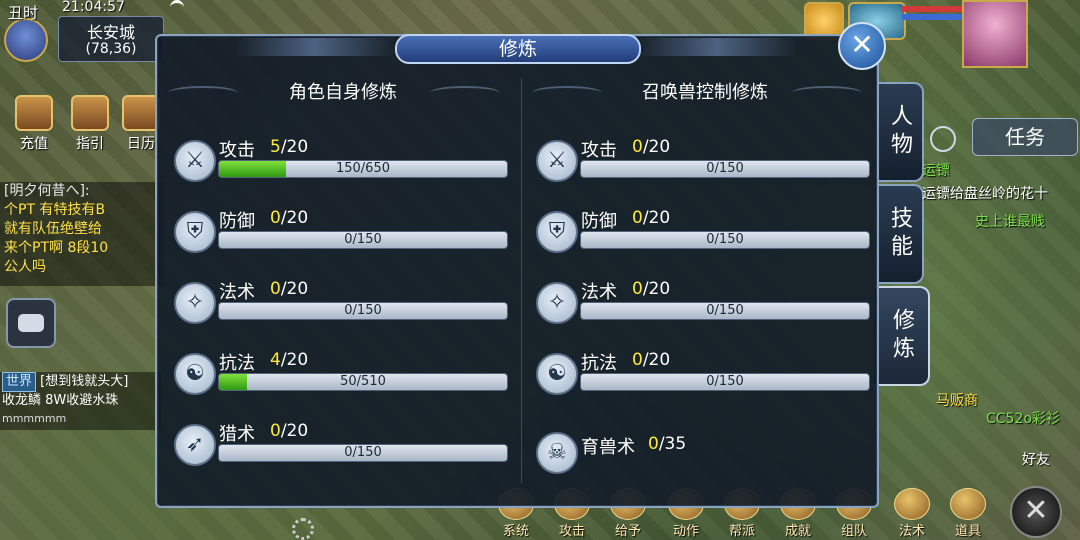 The height and width of the screenshot is (540, 1080). I want to click on mp-bar, so click(932, 17).